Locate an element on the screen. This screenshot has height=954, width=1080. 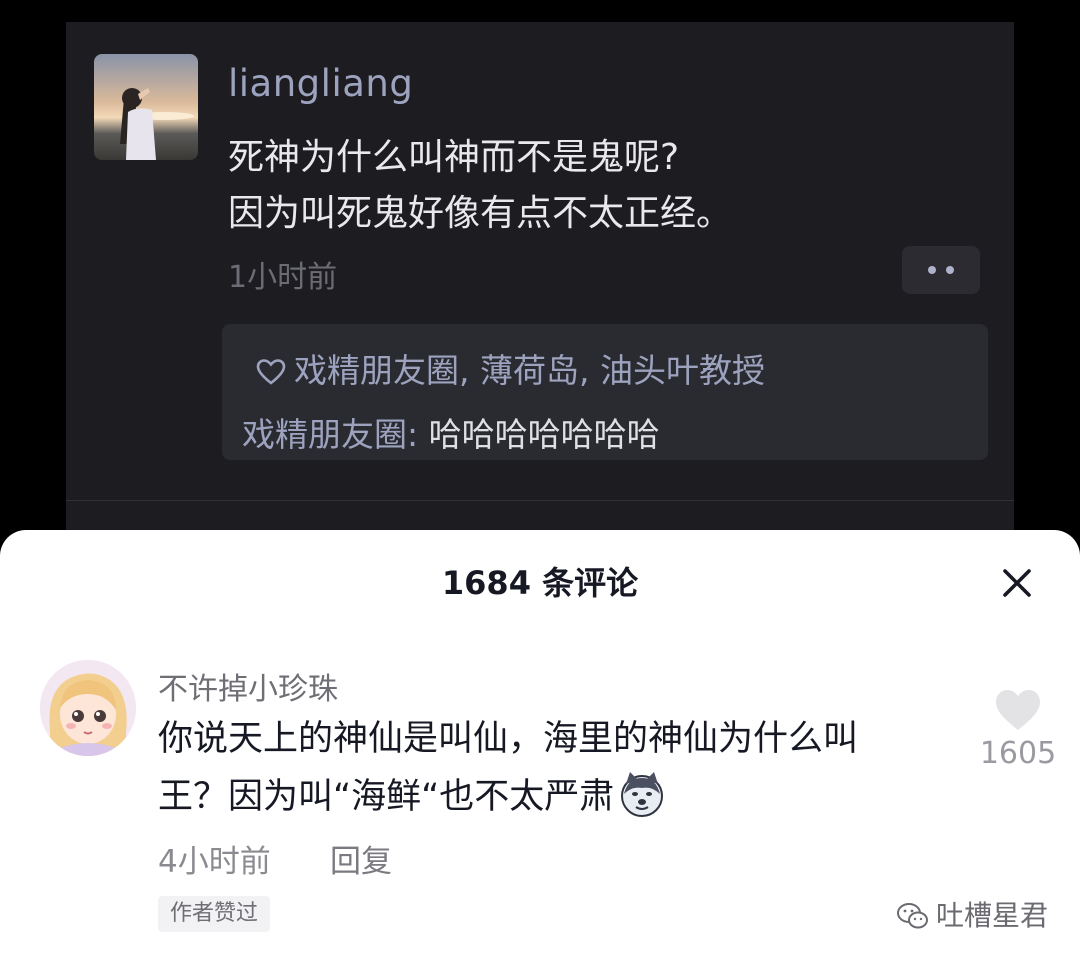
post-time: 1小时前 is located at coordinates (283, 277).